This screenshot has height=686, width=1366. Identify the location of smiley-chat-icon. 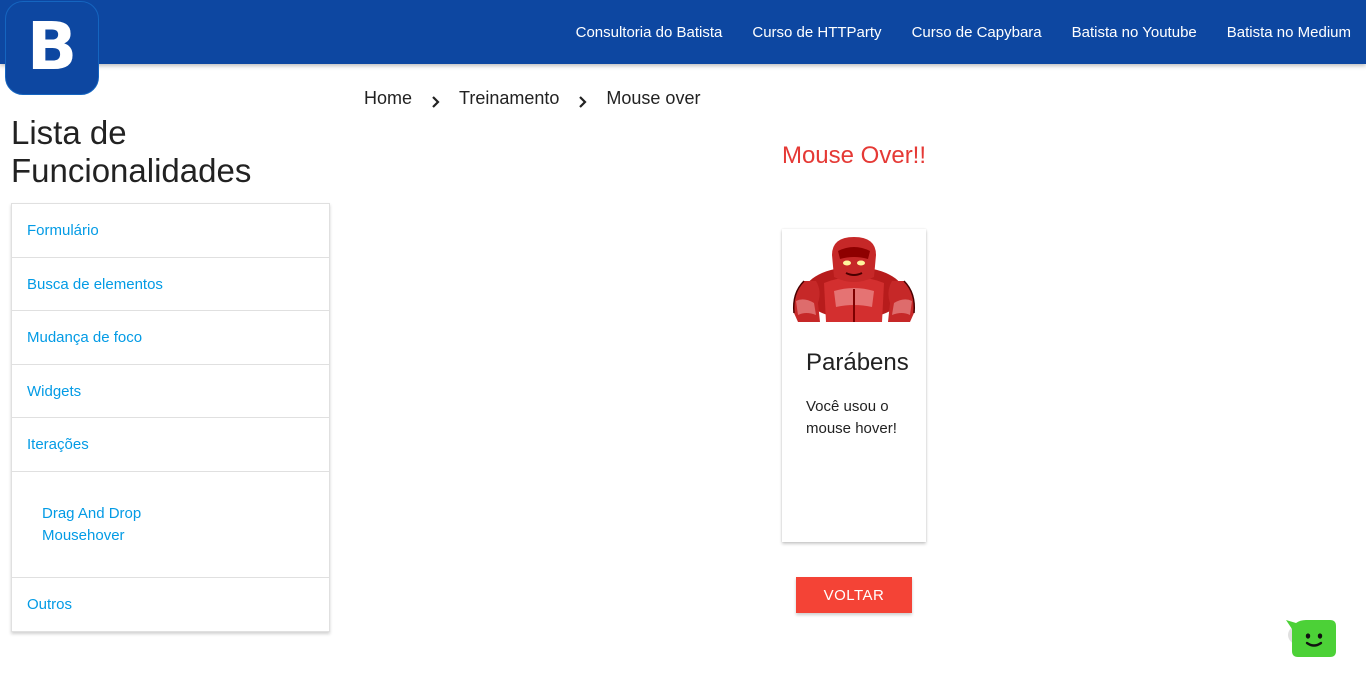
(1310, 637).